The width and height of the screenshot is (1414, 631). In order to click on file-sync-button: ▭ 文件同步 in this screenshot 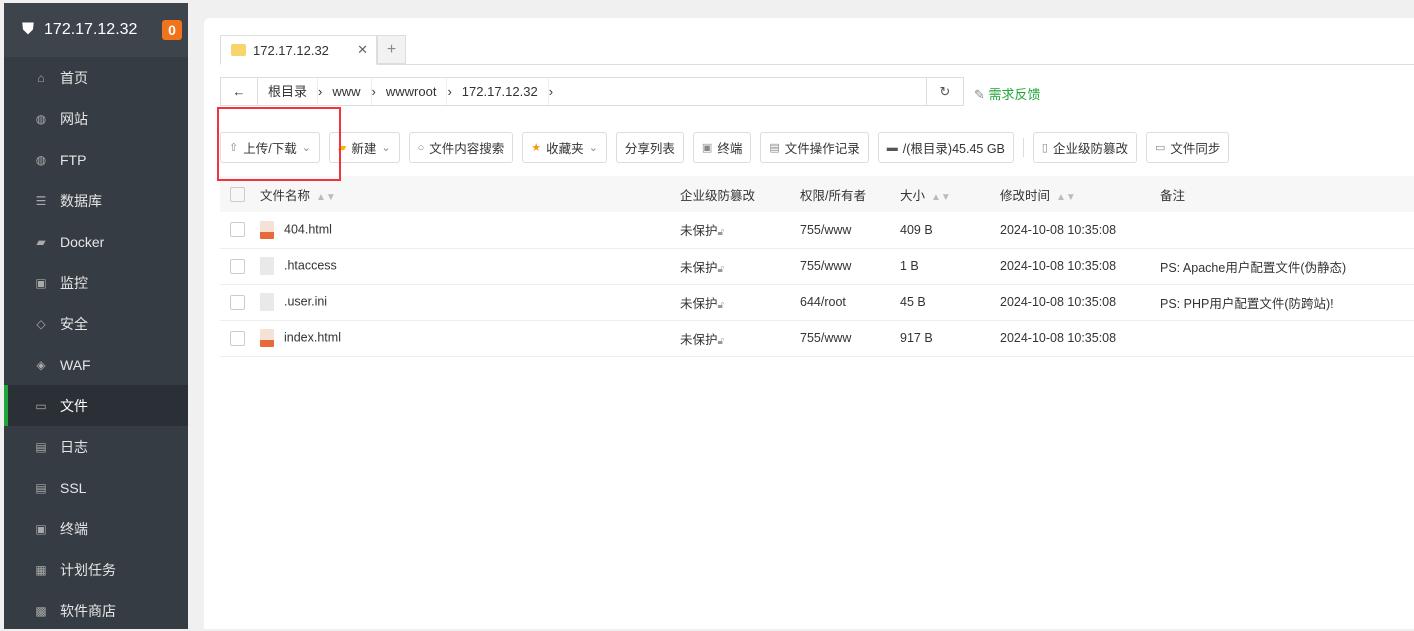, I will do `click(1187, 147)`.